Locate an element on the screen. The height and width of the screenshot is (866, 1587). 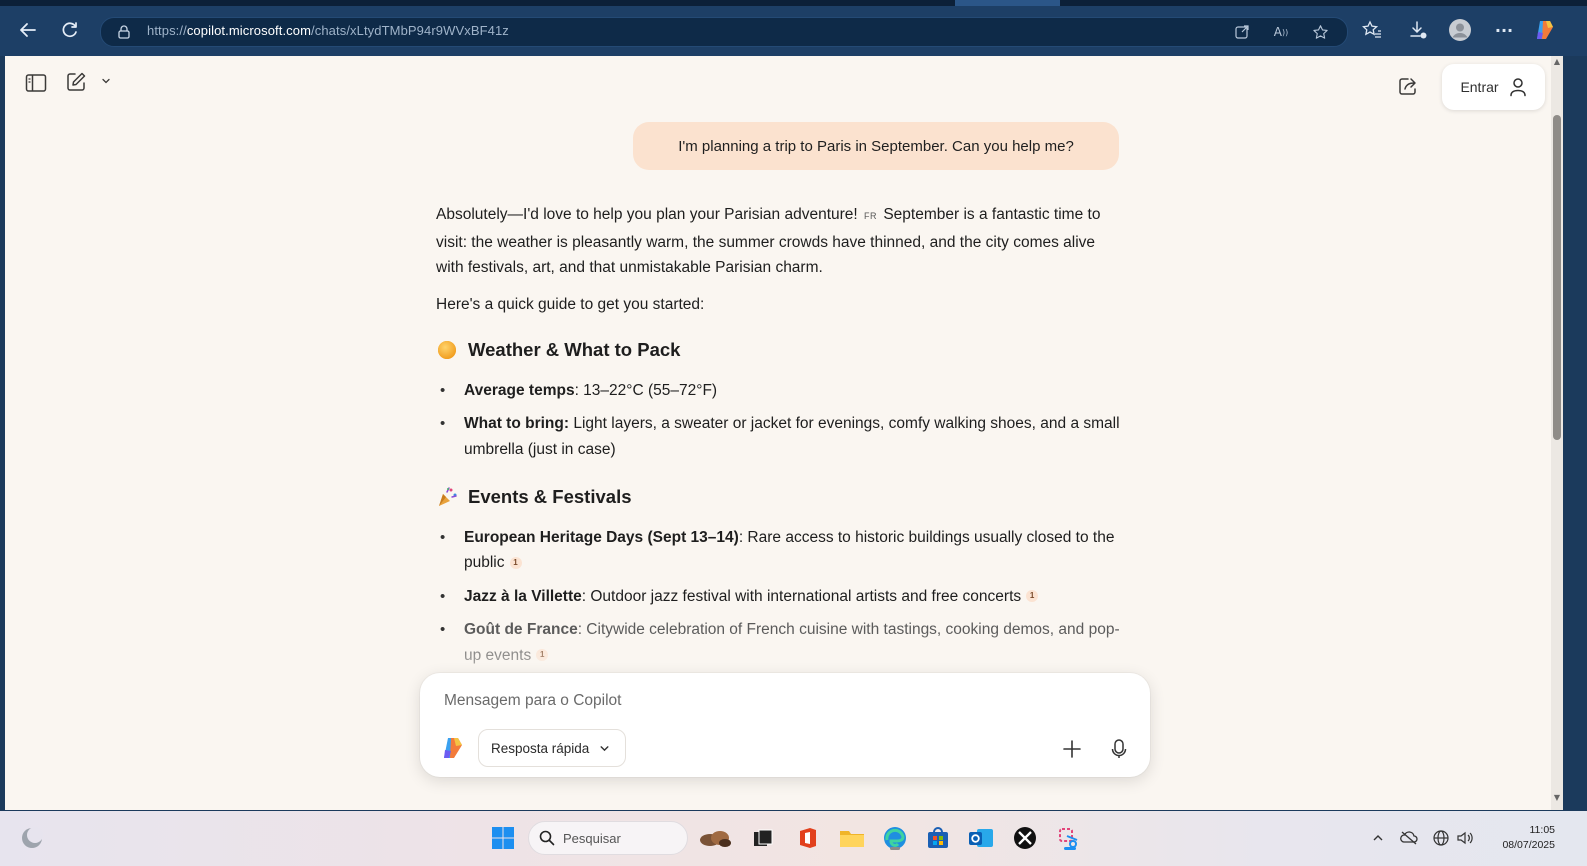
share-icon is located at coordinates (1407, 86).